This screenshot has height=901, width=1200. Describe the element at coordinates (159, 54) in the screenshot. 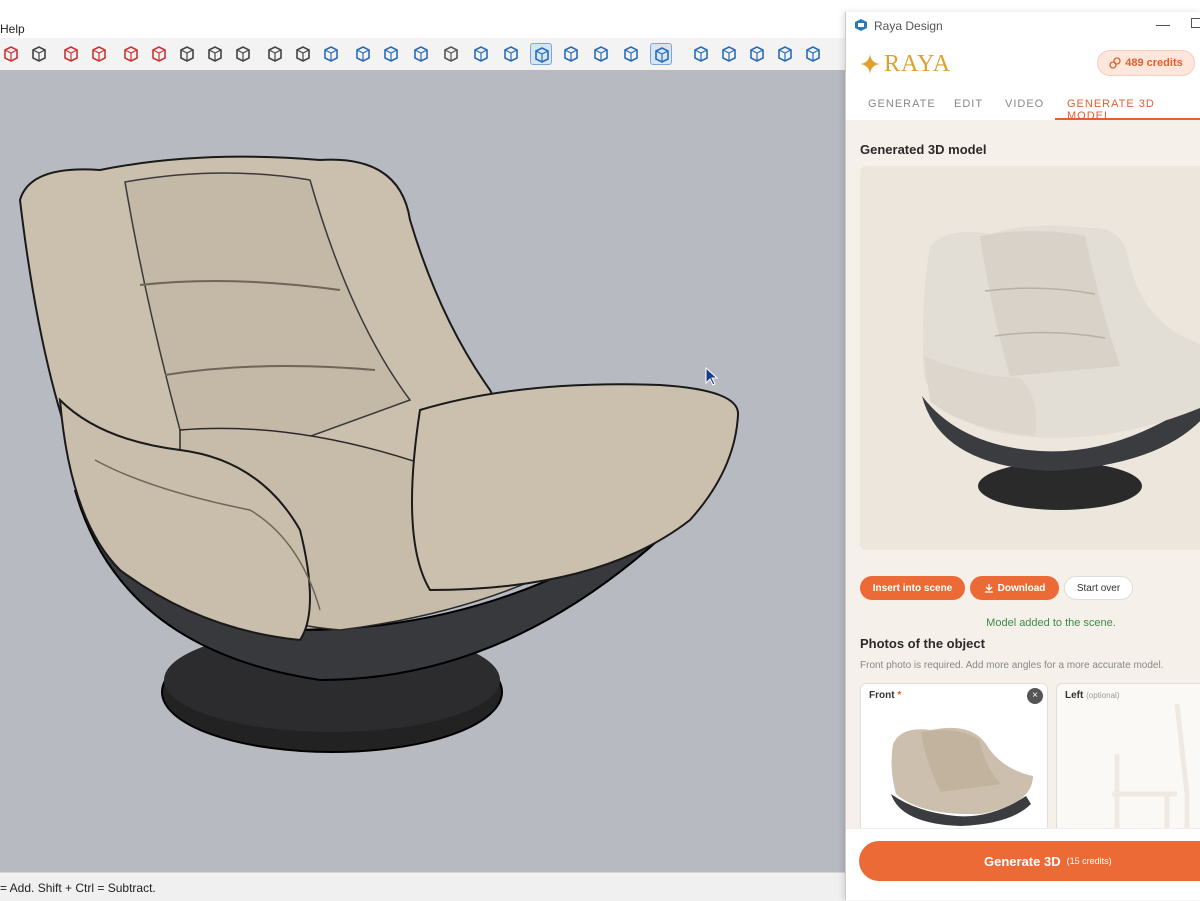

I see `scale-icon` at that location.